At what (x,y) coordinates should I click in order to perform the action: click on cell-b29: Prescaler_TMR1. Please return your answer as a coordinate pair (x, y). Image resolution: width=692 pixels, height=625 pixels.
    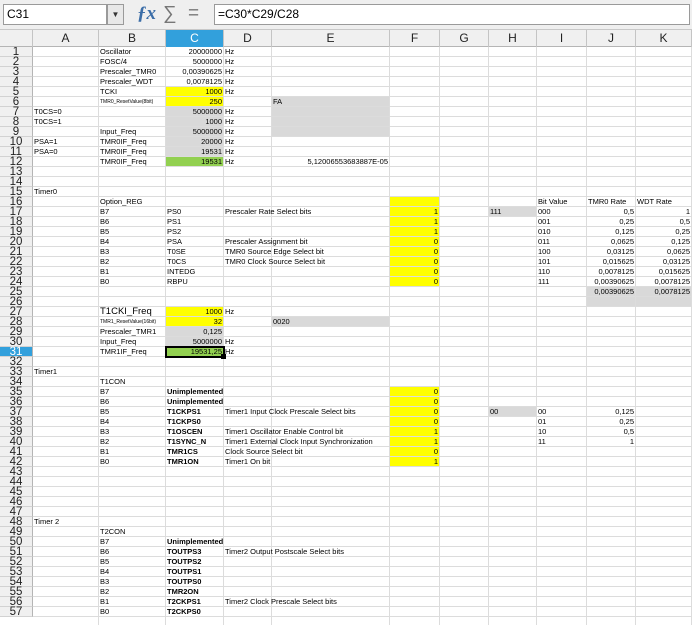
    Looking at the image, I should click on (132, 332).